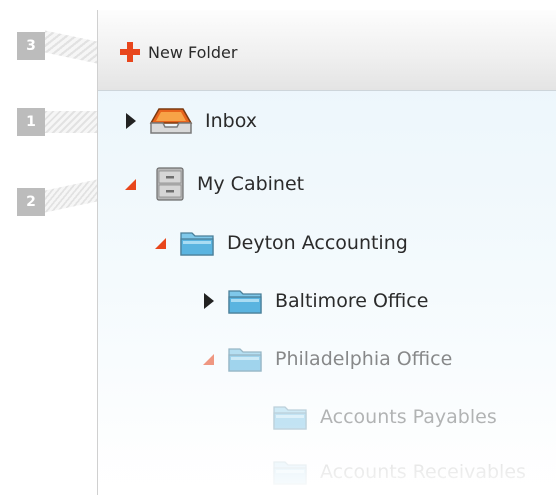 The image size is (556, 495). Describe the element at coordinates (423, 472) in the screenshot. I see `tree-label-accounts-receivables: Accounts Receivables` at that location.